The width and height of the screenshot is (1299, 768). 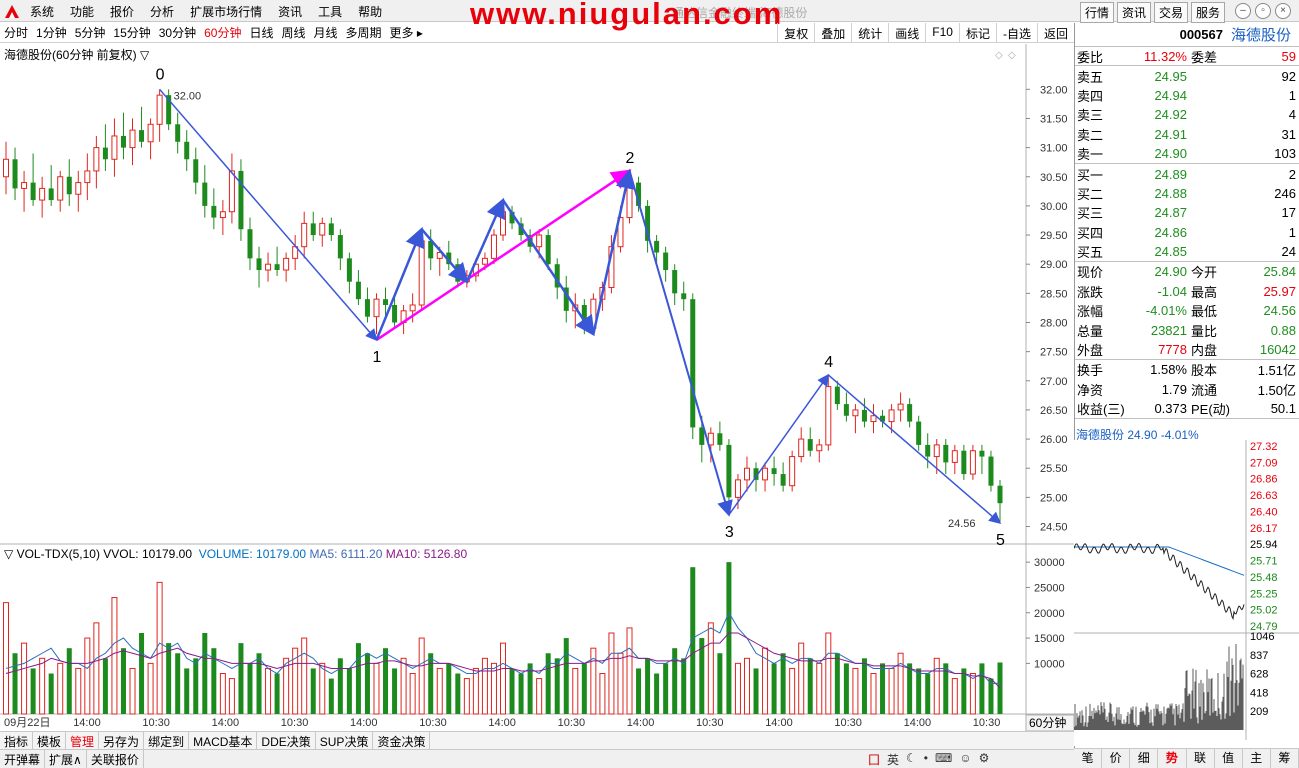 I want to click on service-button: 服务, so click(x=1208, y=12).